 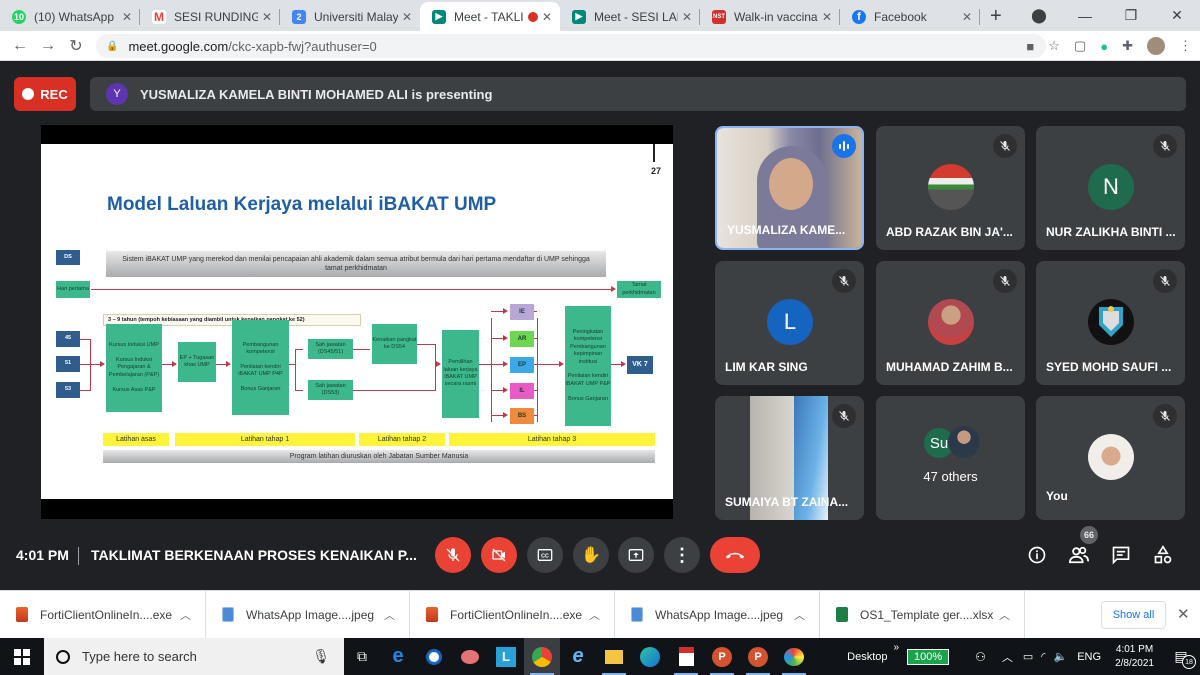 I want to click on tab-gmail: M SESI RUNDINGAN ✕, so click(x=210, y=16).